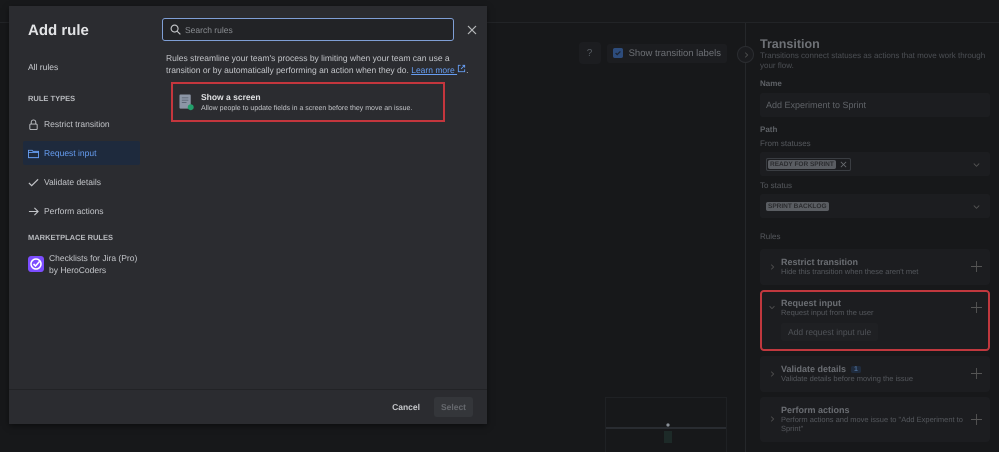 The width and height of the screenshot is (999, 452). I want to click on rule-type-item: Restrict transition, so click(81, 124).